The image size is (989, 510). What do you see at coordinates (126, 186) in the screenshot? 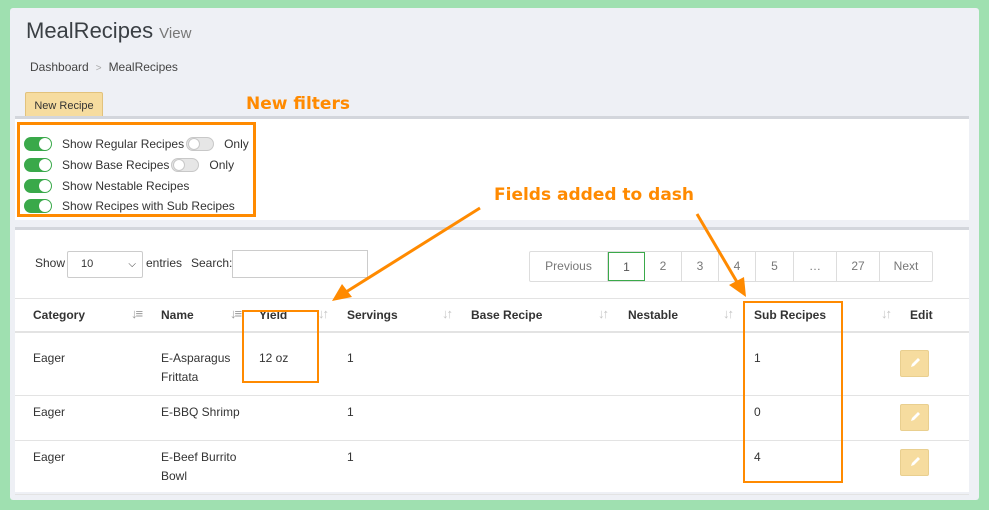
I see `filter-label: Show Nestable Recipes` at bounding box center [126, 186].